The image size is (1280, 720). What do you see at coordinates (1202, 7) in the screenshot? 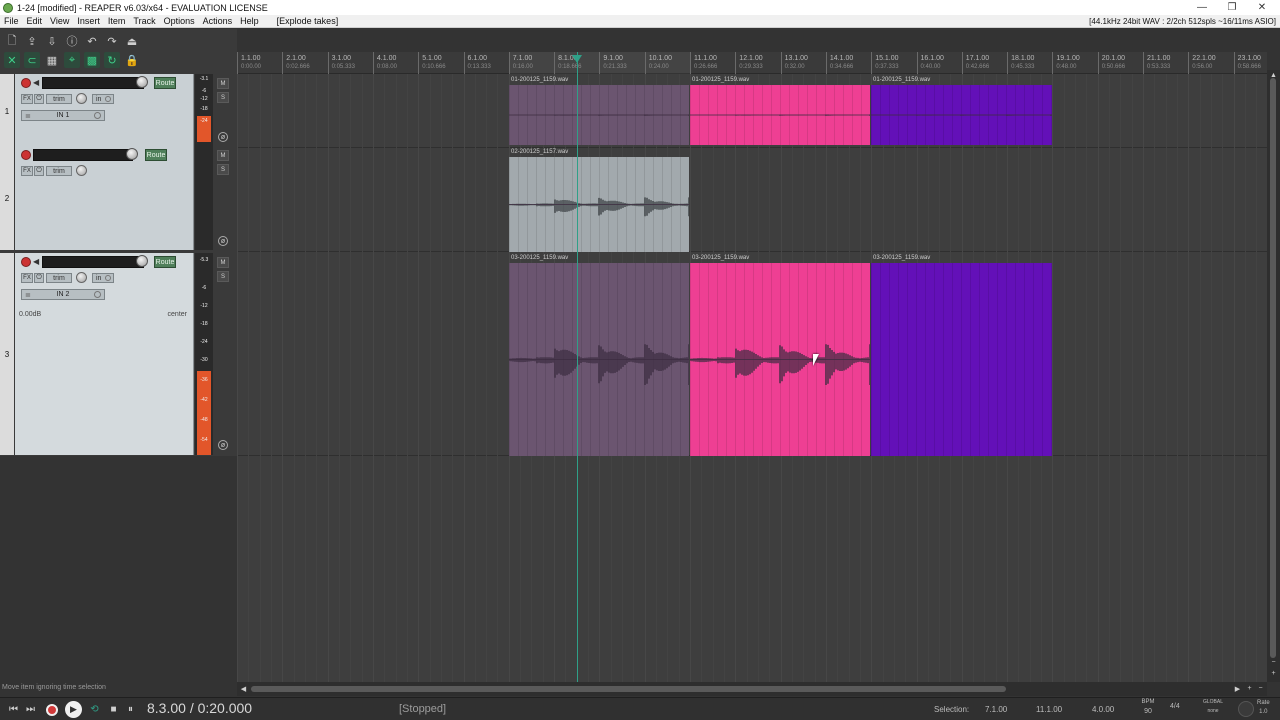
I see `minimize-button: —` at bounding box center [1202, 7].